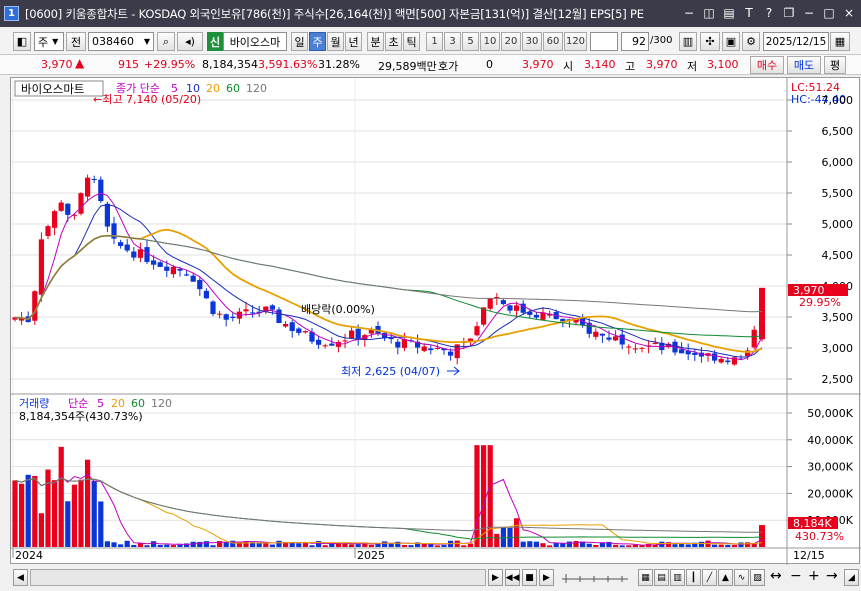 The height and width of the screenshot is (591, 861). What do you see at coordinates (751, 41) in the screenshot?
I see `gear-icon: ⚙` at bounding box center [751, 41].